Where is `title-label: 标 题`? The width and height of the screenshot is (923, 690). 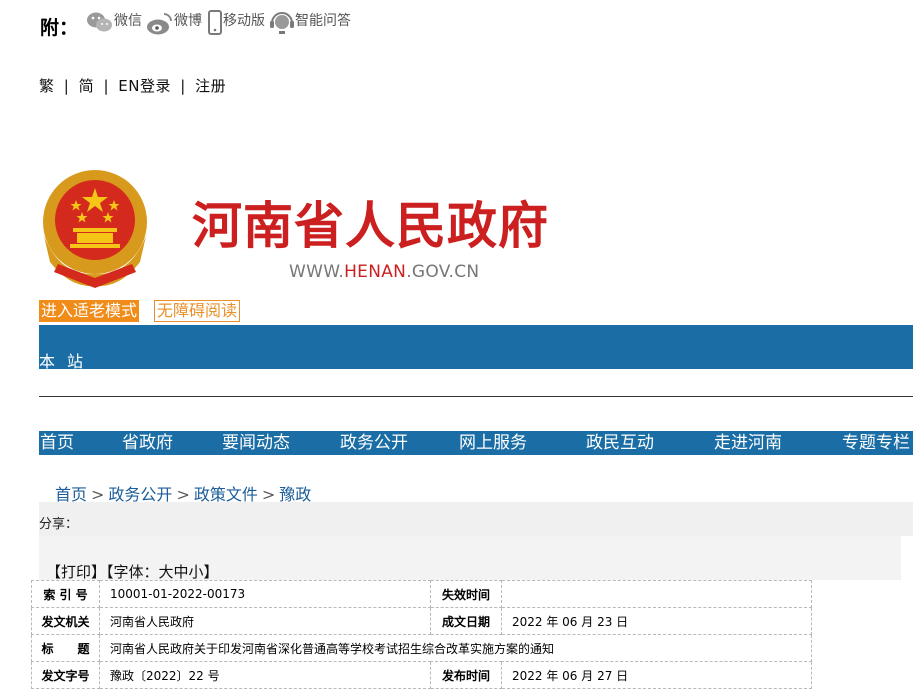 title-label: 标 题 is located at coordinates (65, 648).